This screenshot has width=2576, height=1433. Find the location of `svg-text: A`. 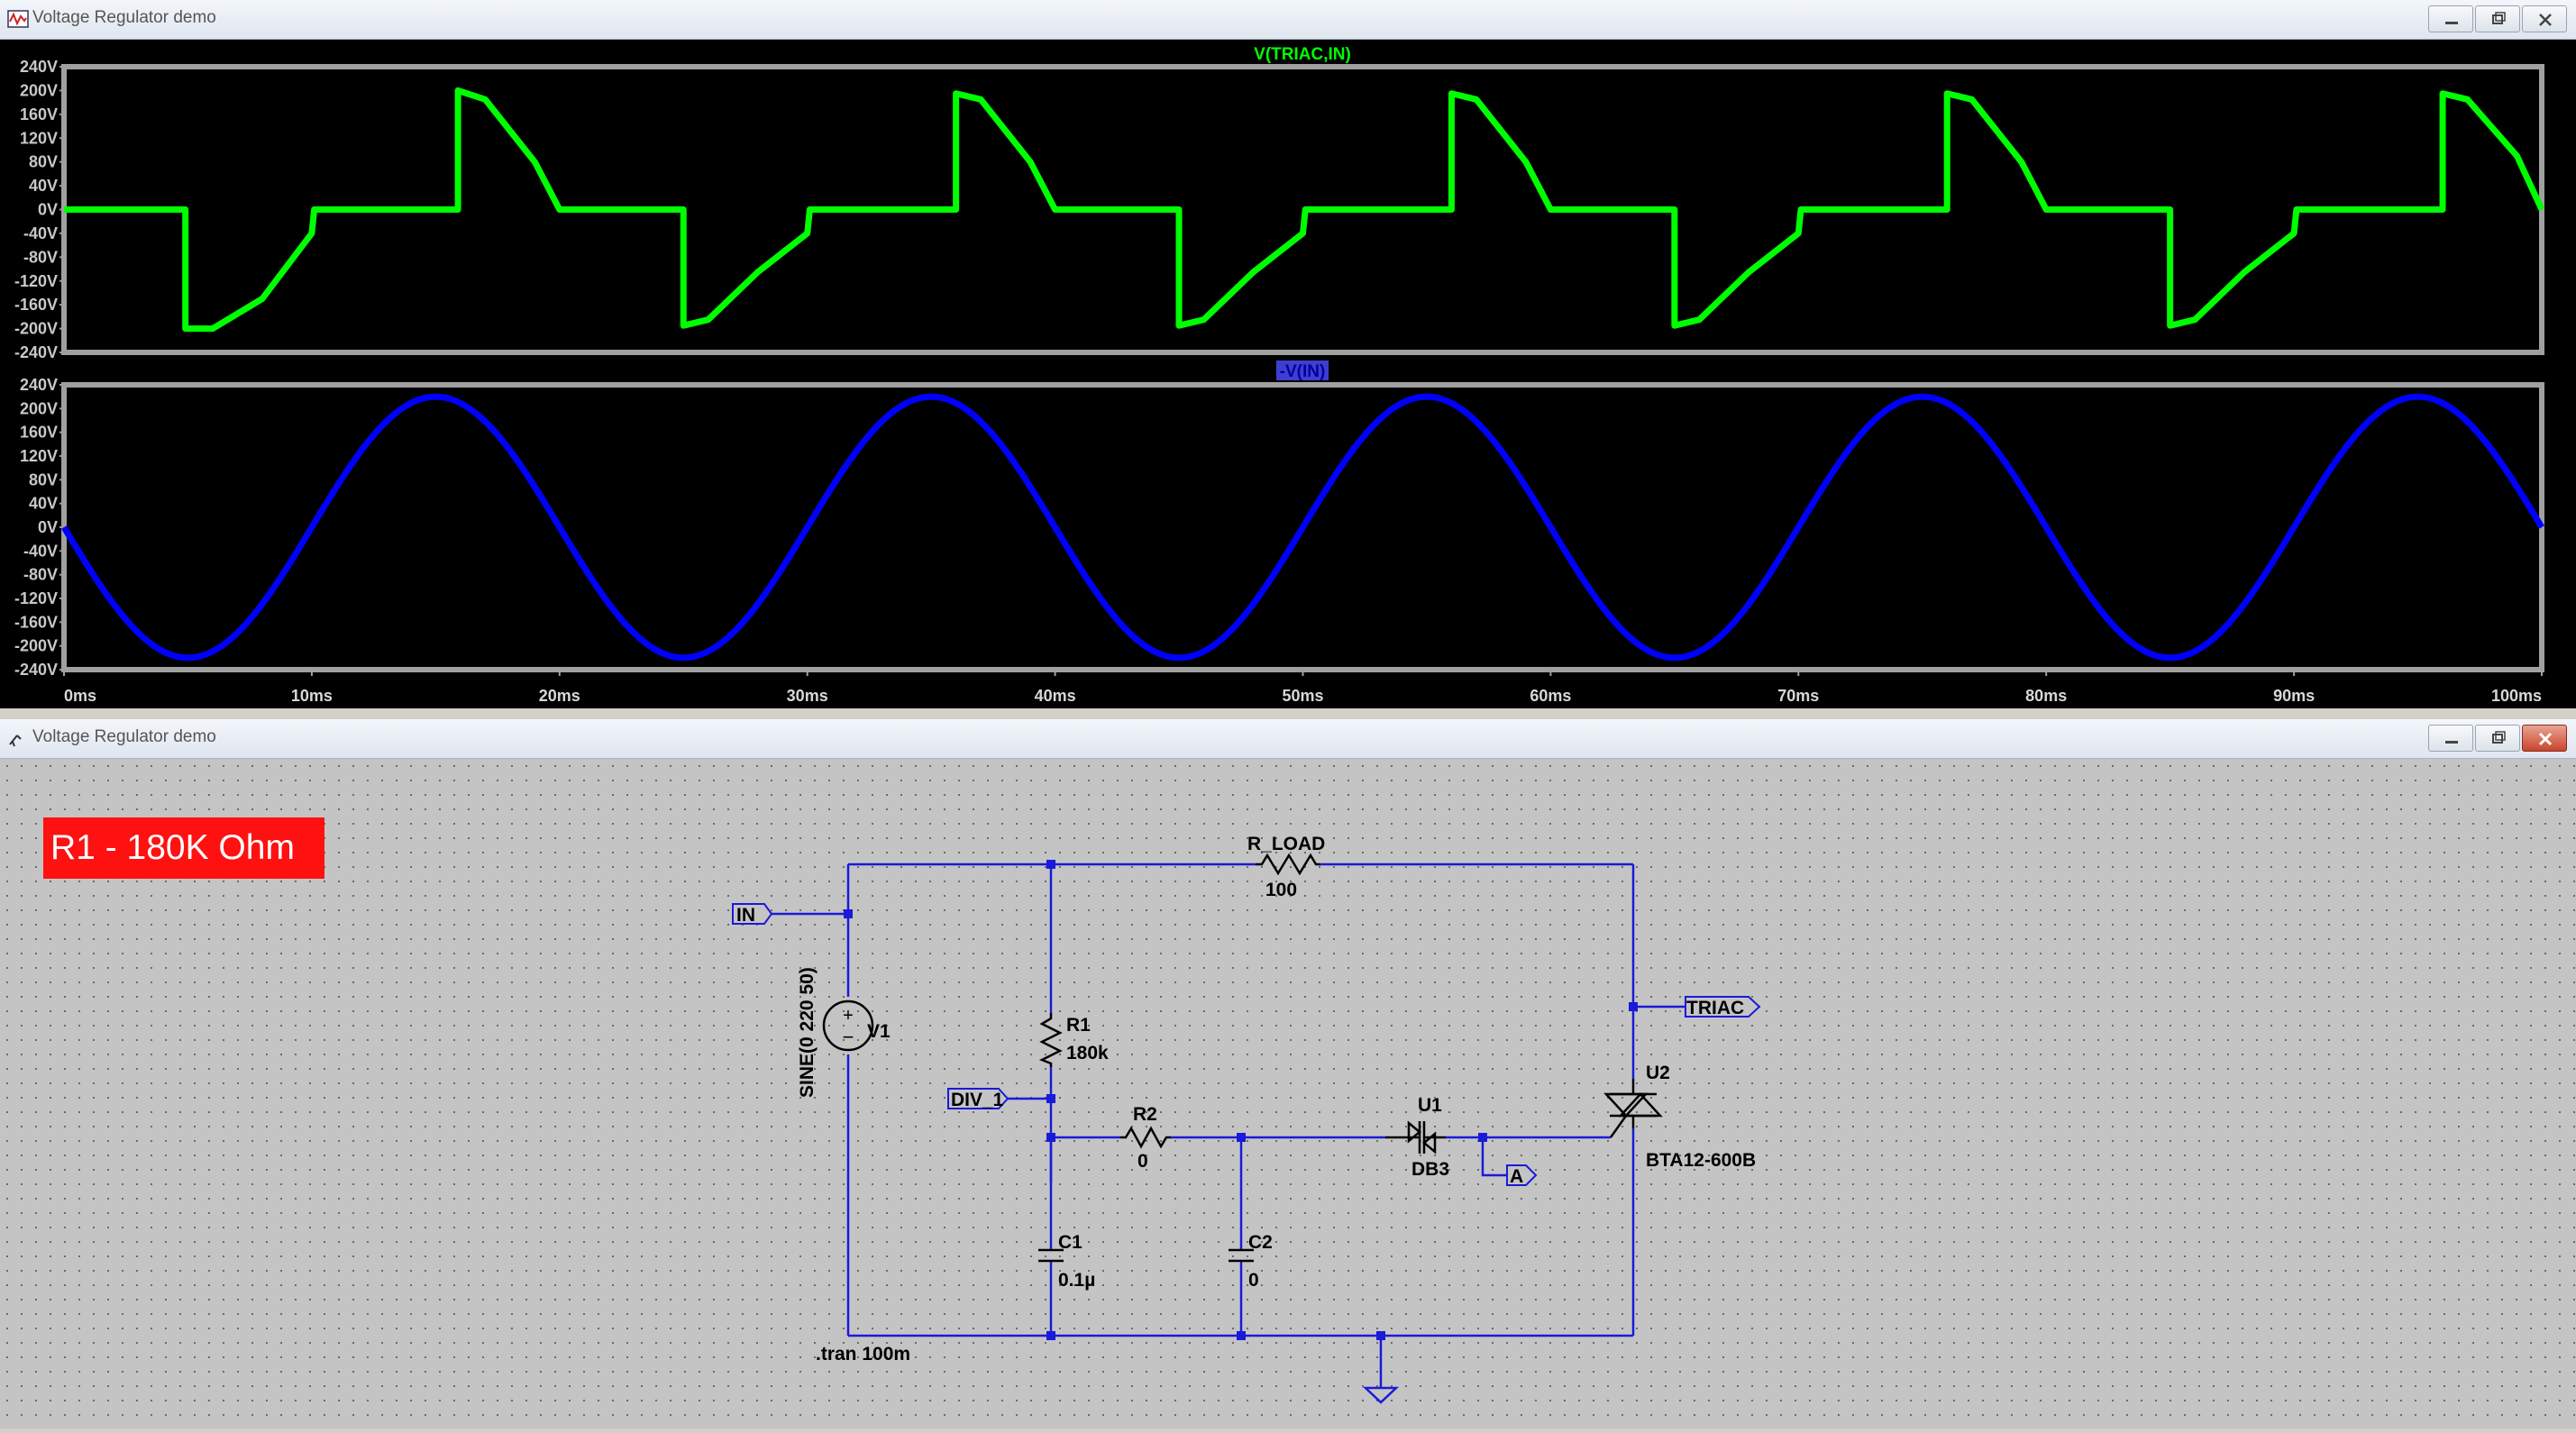

svg-text: A is located at coordinates (1517, 1176).